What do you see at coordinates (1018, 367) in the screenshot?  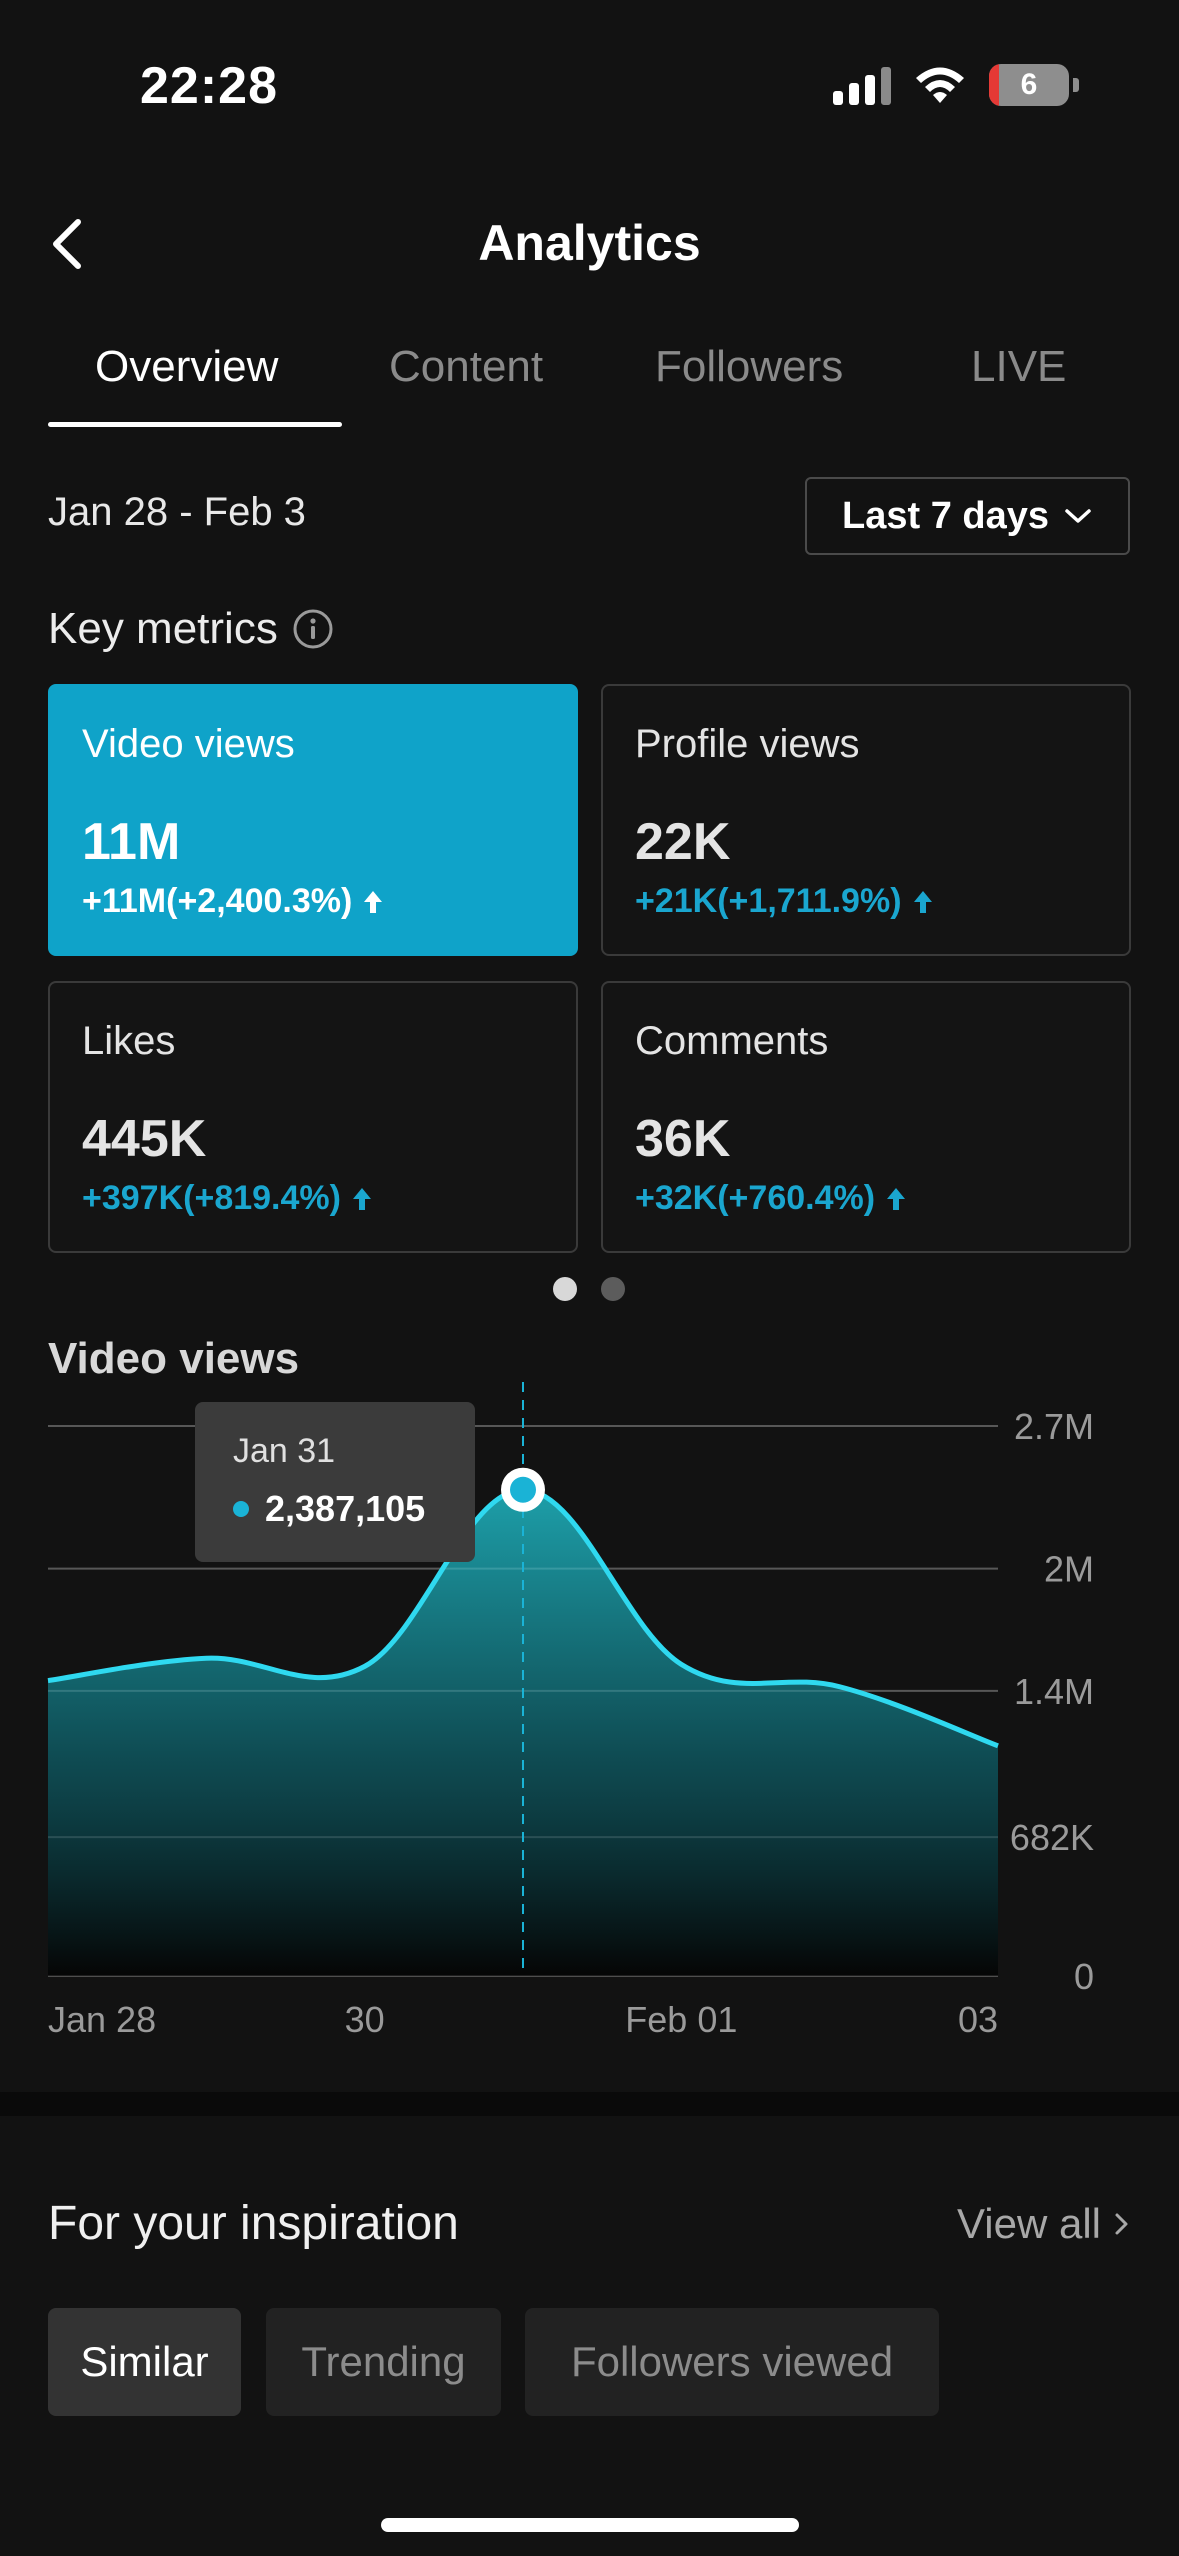 I see `tab-live: LIVE` at bounding box center [1018, 367].